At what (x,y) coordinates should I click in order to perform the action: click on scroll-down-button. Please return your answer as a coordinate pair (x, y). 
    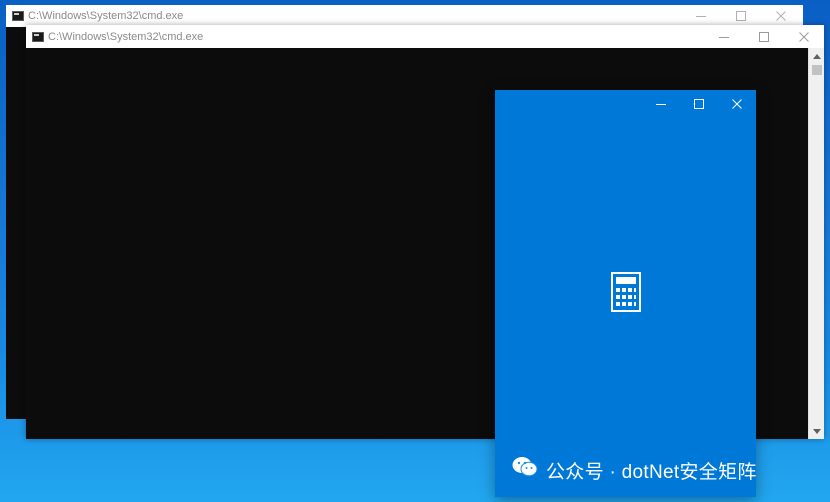
    Looking at the image, I should click on (817, 431).